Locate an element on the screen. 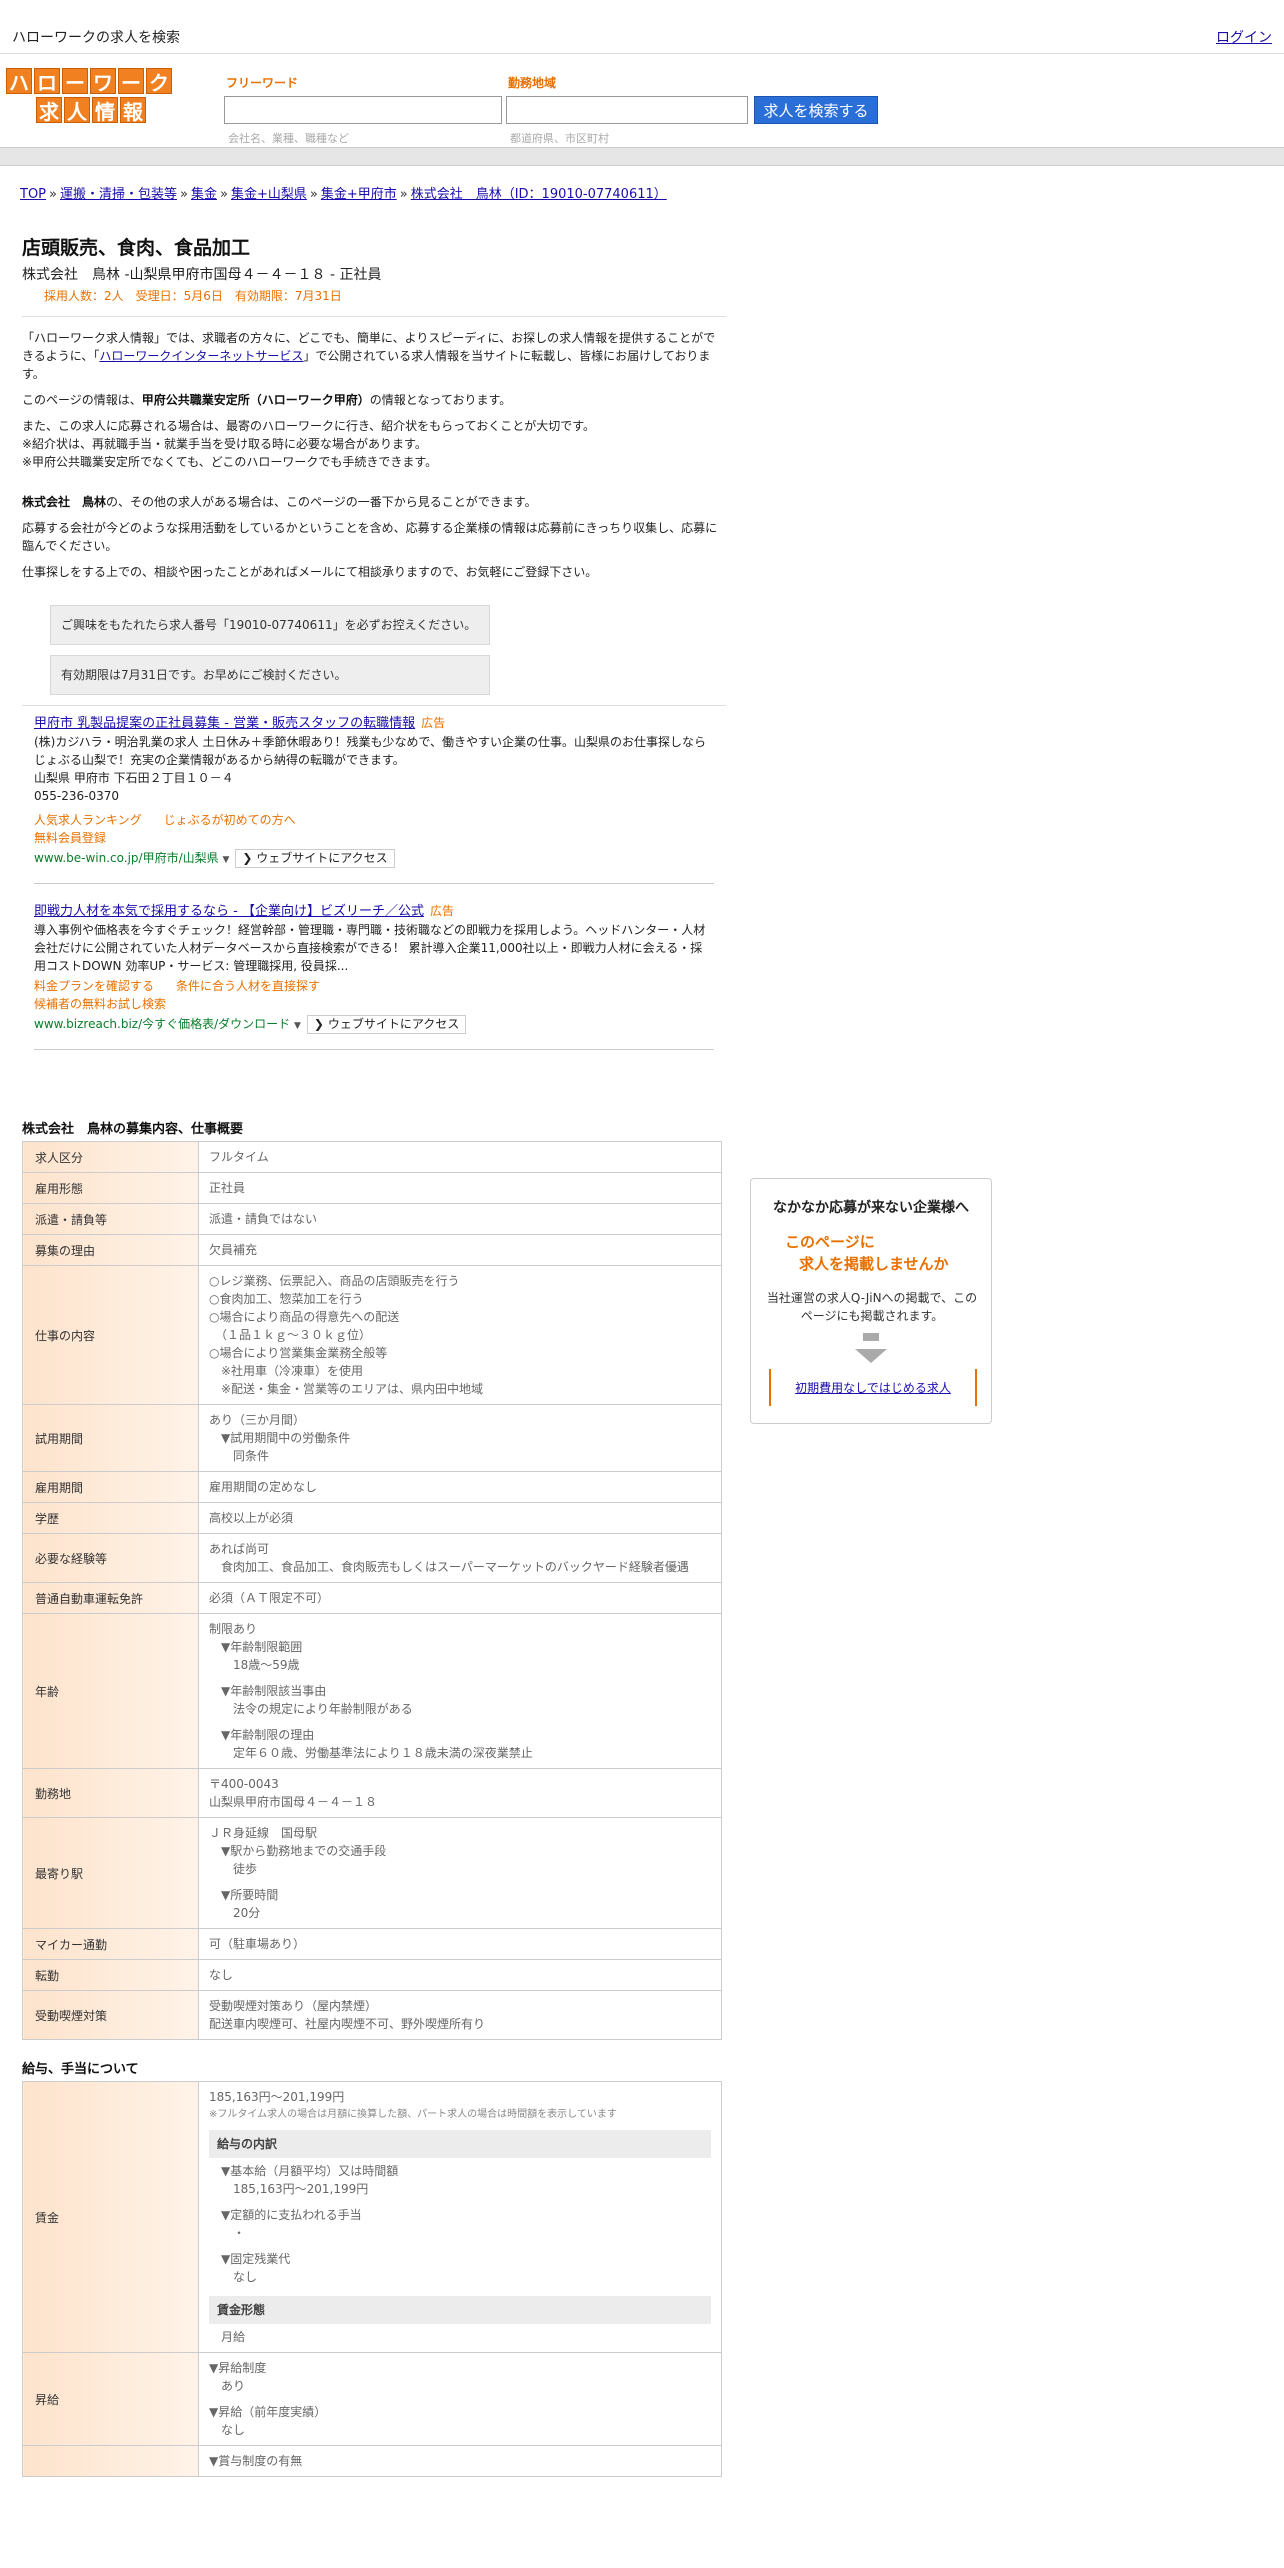 The image size is (1284, 2568). table-row: 学歴 高校以上が必須 is located at coordinates (372, 1518).